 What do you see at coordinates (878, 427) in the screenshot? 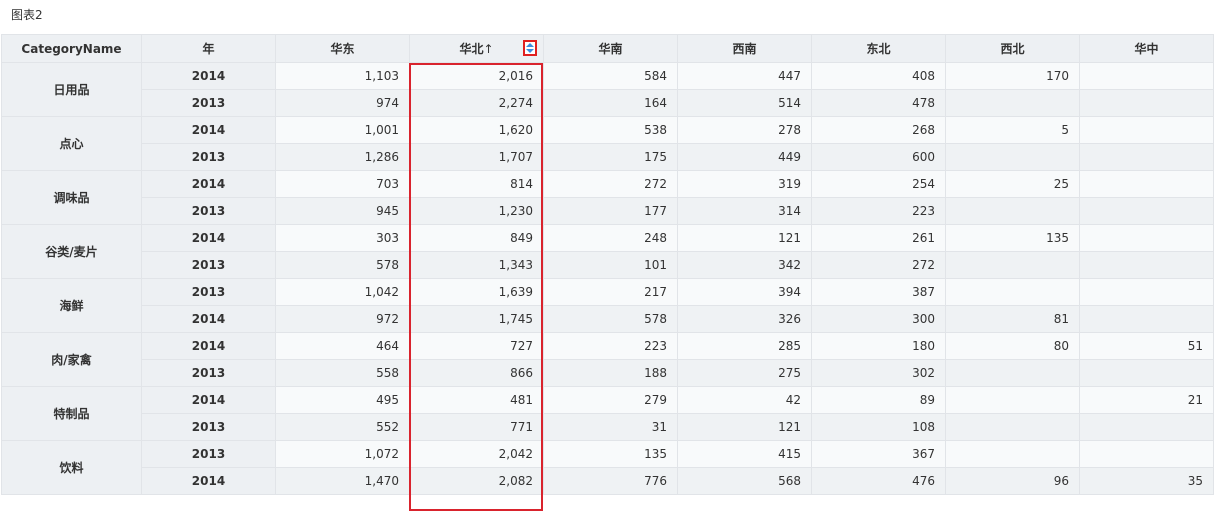
I see `value-cell: 108` at bounding box center [878, 427].